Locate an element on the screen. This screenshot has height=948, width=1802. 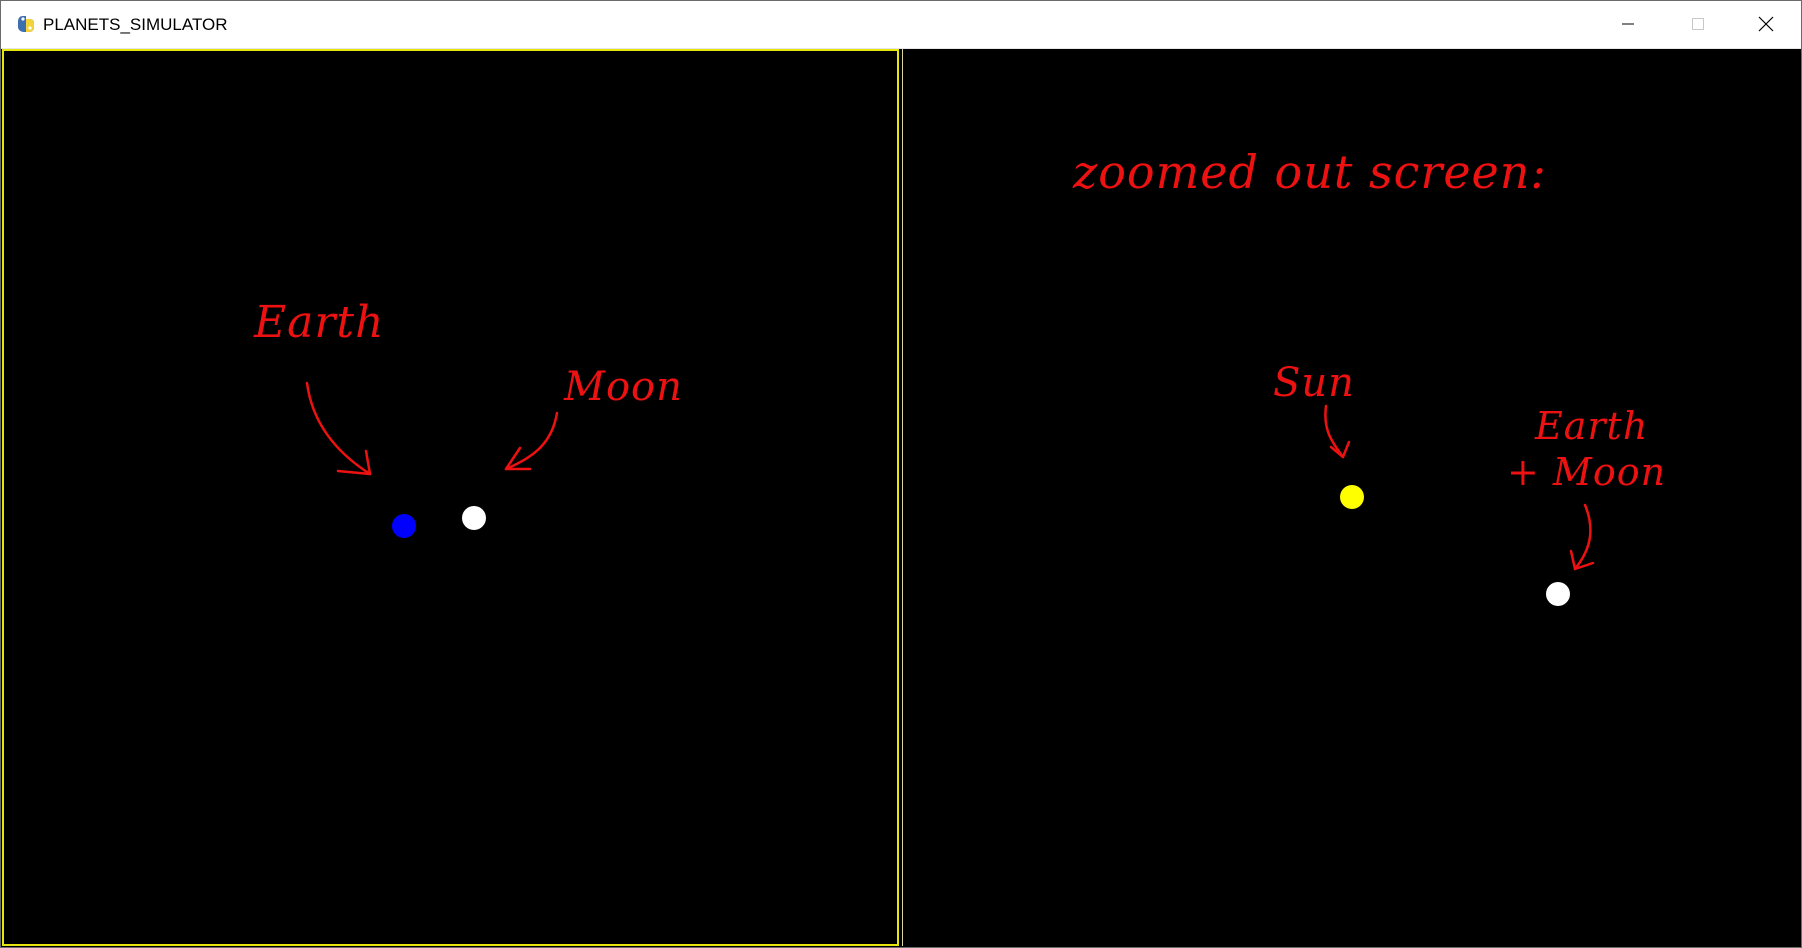
maximize-button is located at coordinates (1698, 24).